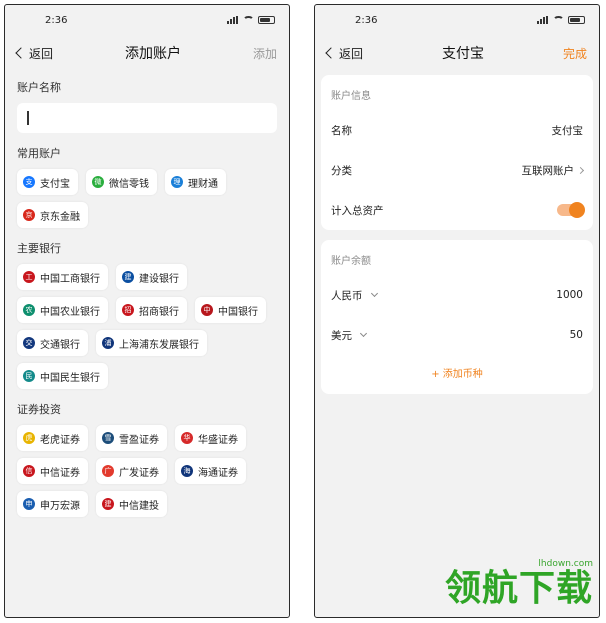 The width and height of the screenshot is (606, 623). What do you see at coordinates (70, 378) in the screenshot?
I see `account-chip-label: 中国民生银行` at bounding box center [70, 378].